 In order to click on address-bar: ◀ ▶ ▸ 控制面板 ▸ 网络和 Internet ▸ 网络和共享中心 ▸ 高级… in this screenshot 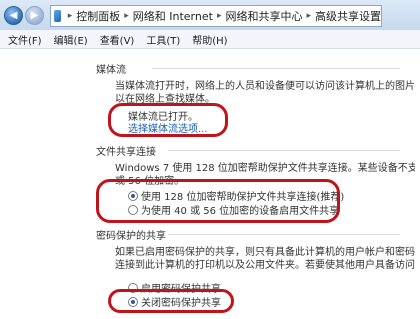, I will do `click(210, 15)`.